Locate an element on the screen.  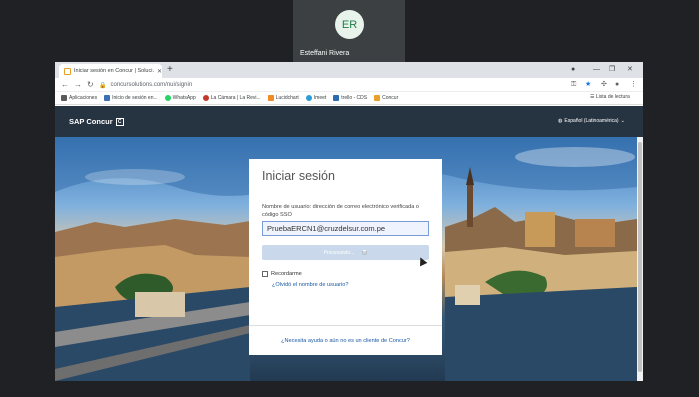
url-text: concursolutions.com/nui/signin is located at coordinates (151, 85).